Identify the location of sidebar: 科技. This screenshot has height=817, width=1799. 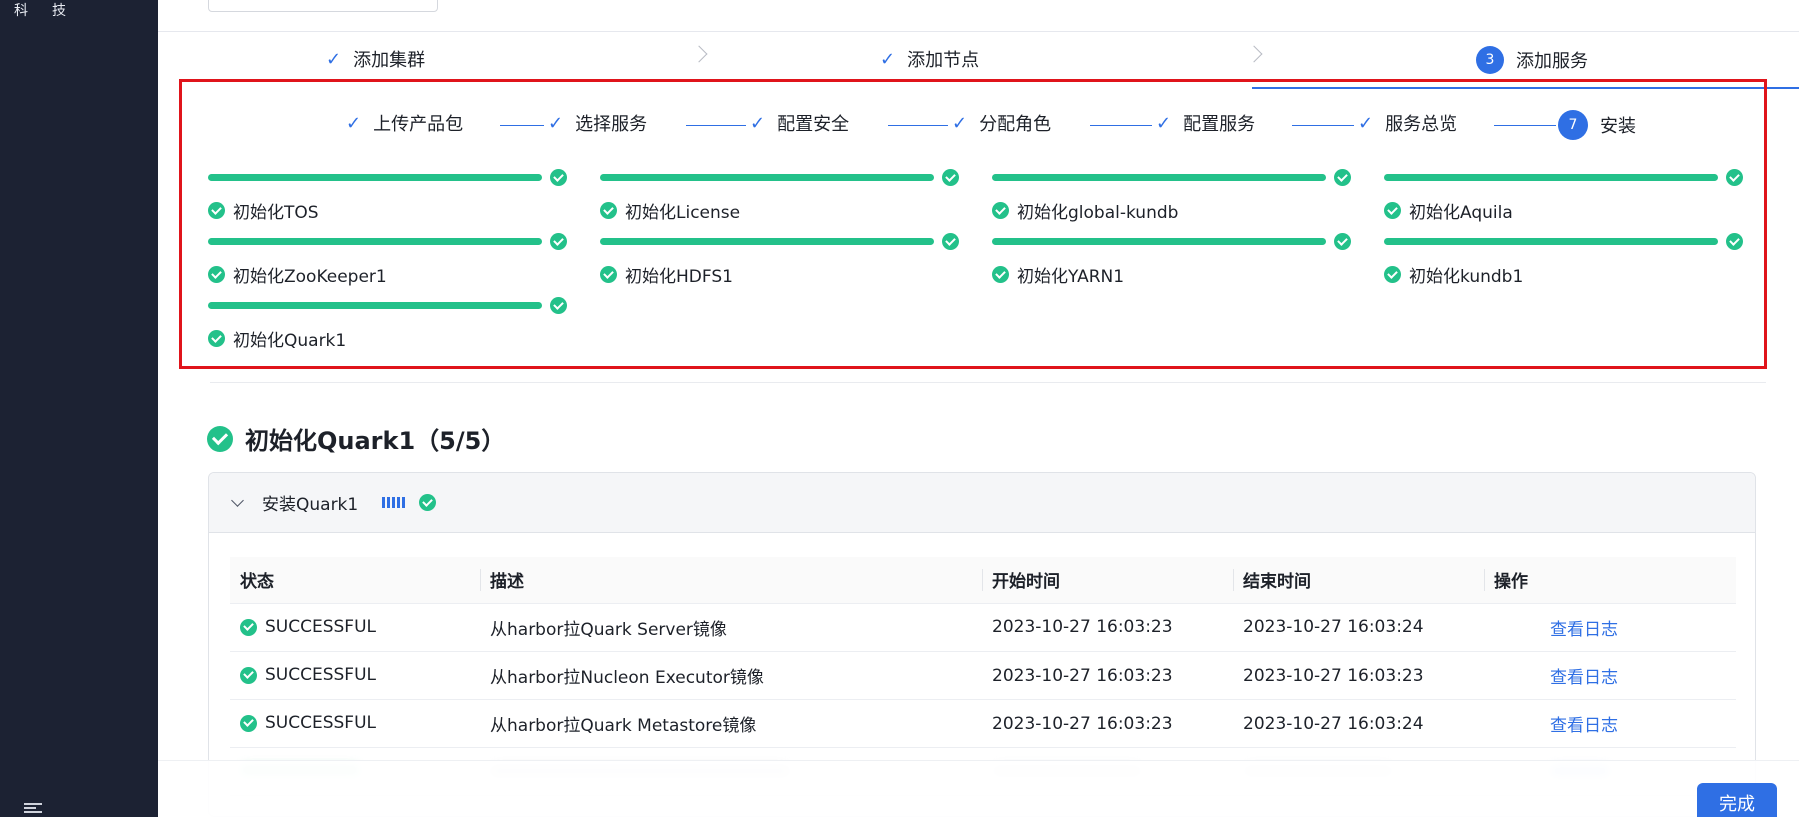
(79, 408).